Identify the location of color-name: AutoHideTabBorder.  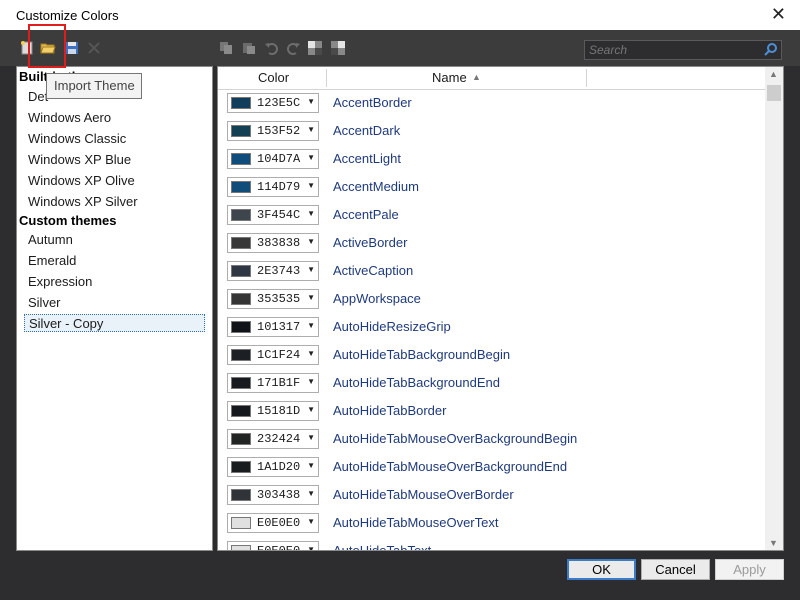
(390, 410).